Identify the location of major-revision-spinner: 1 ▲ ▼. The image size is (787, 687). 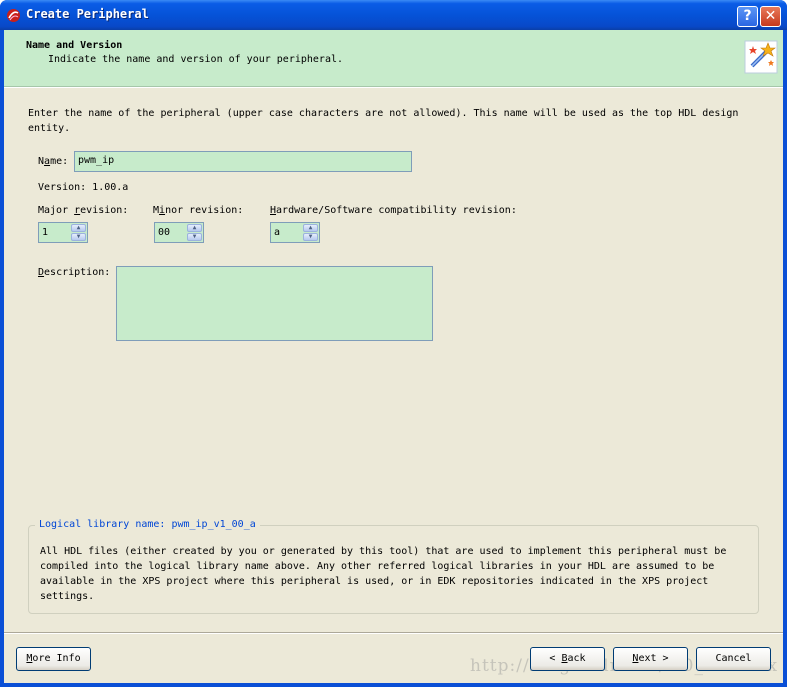
(63, 232).